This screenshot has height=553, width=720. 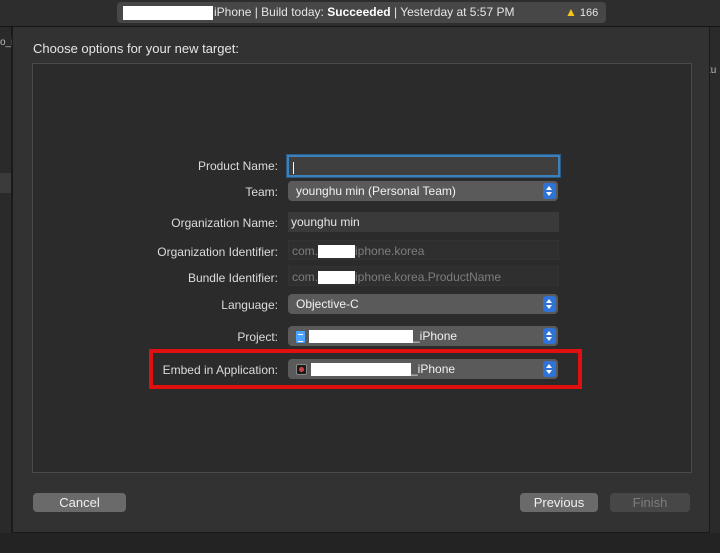 What do you see at coordinates (423, 304) in the screenshot?
I see `language-popup: Objective-C` at bounding box center [423, 304].